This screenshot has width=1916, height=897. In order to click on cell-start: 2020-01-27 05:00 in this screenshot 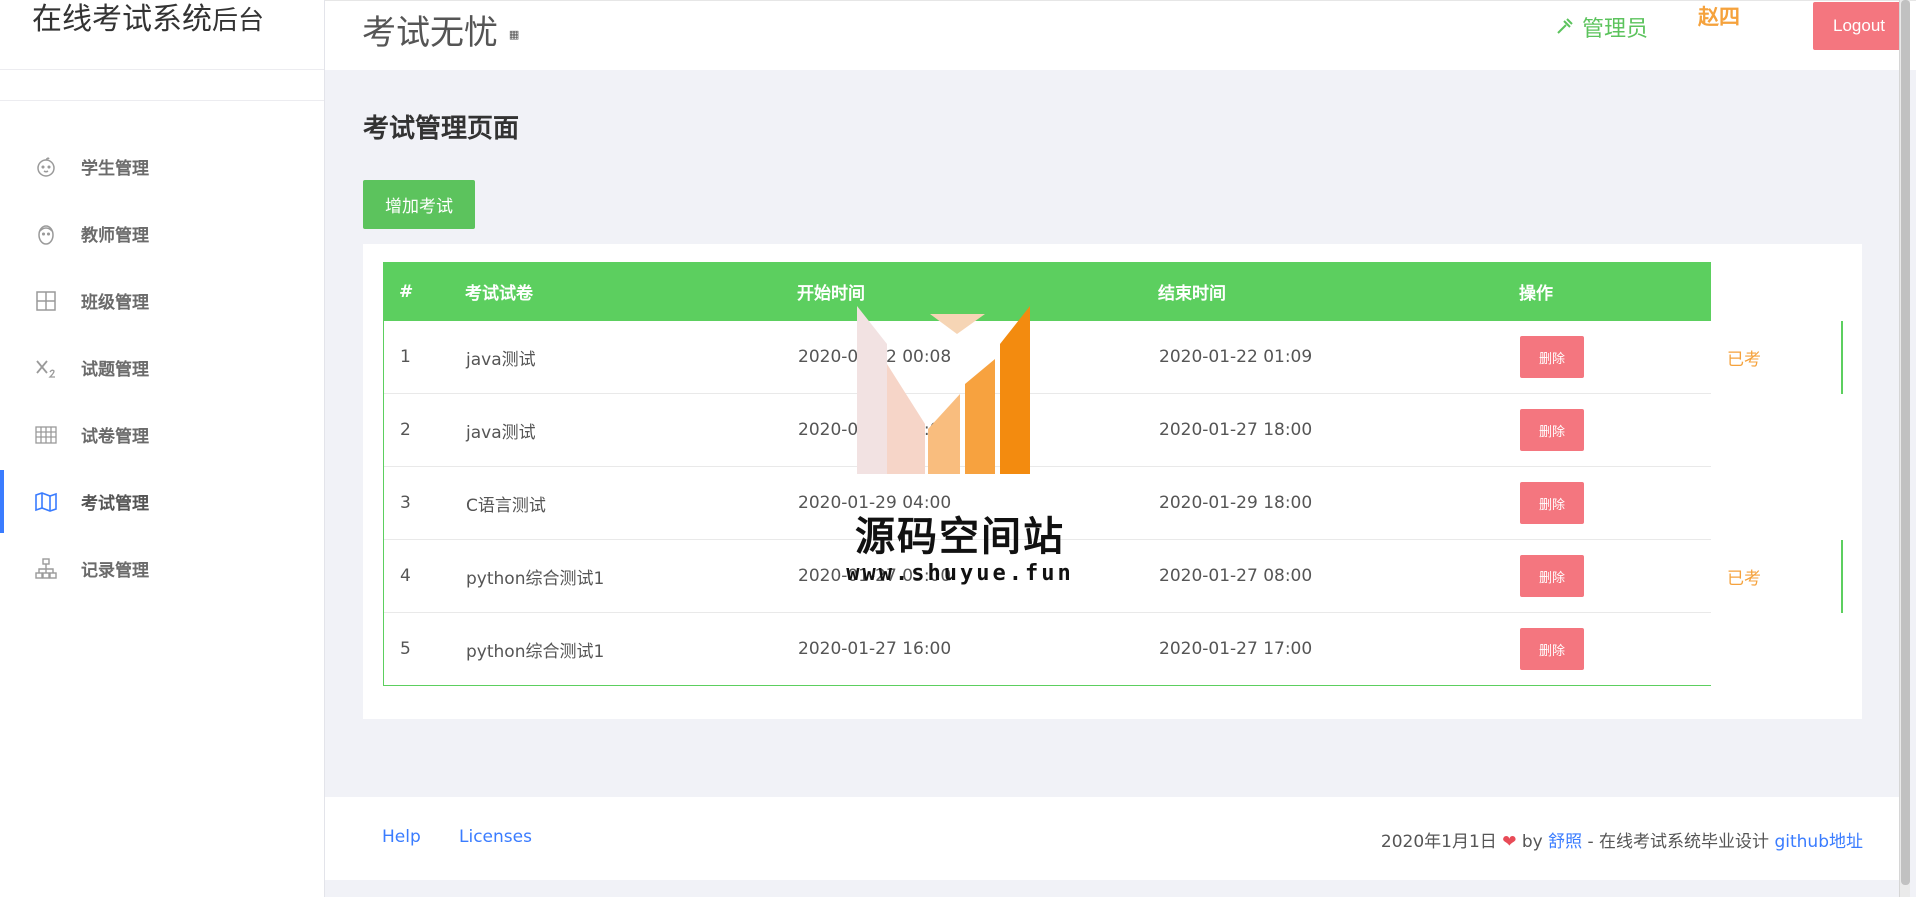, I will do `click(875, 576)`.